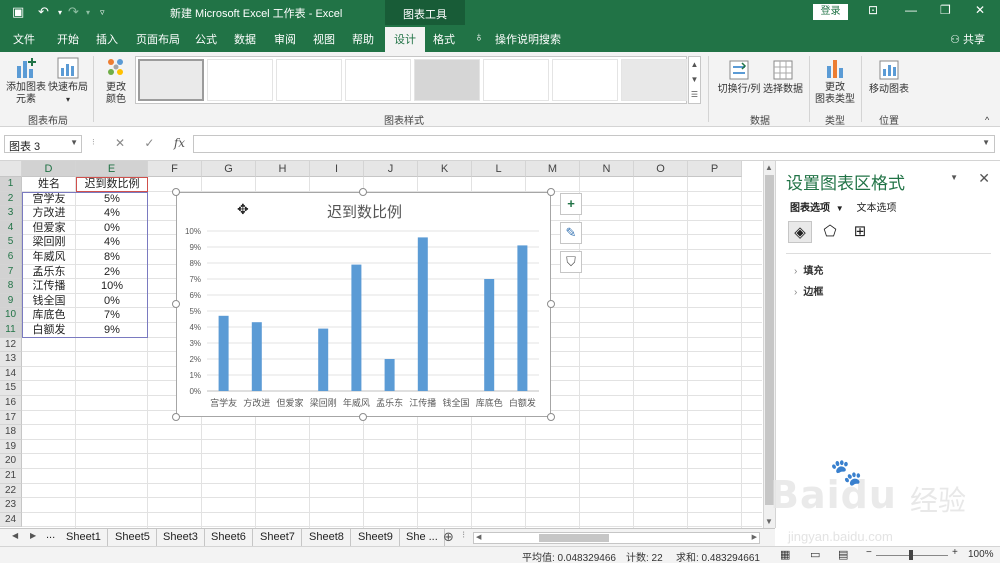 This screenshot has width=1000, height=564. I want to click on redo-dropdown-icon: ▾, so click(88, 12).